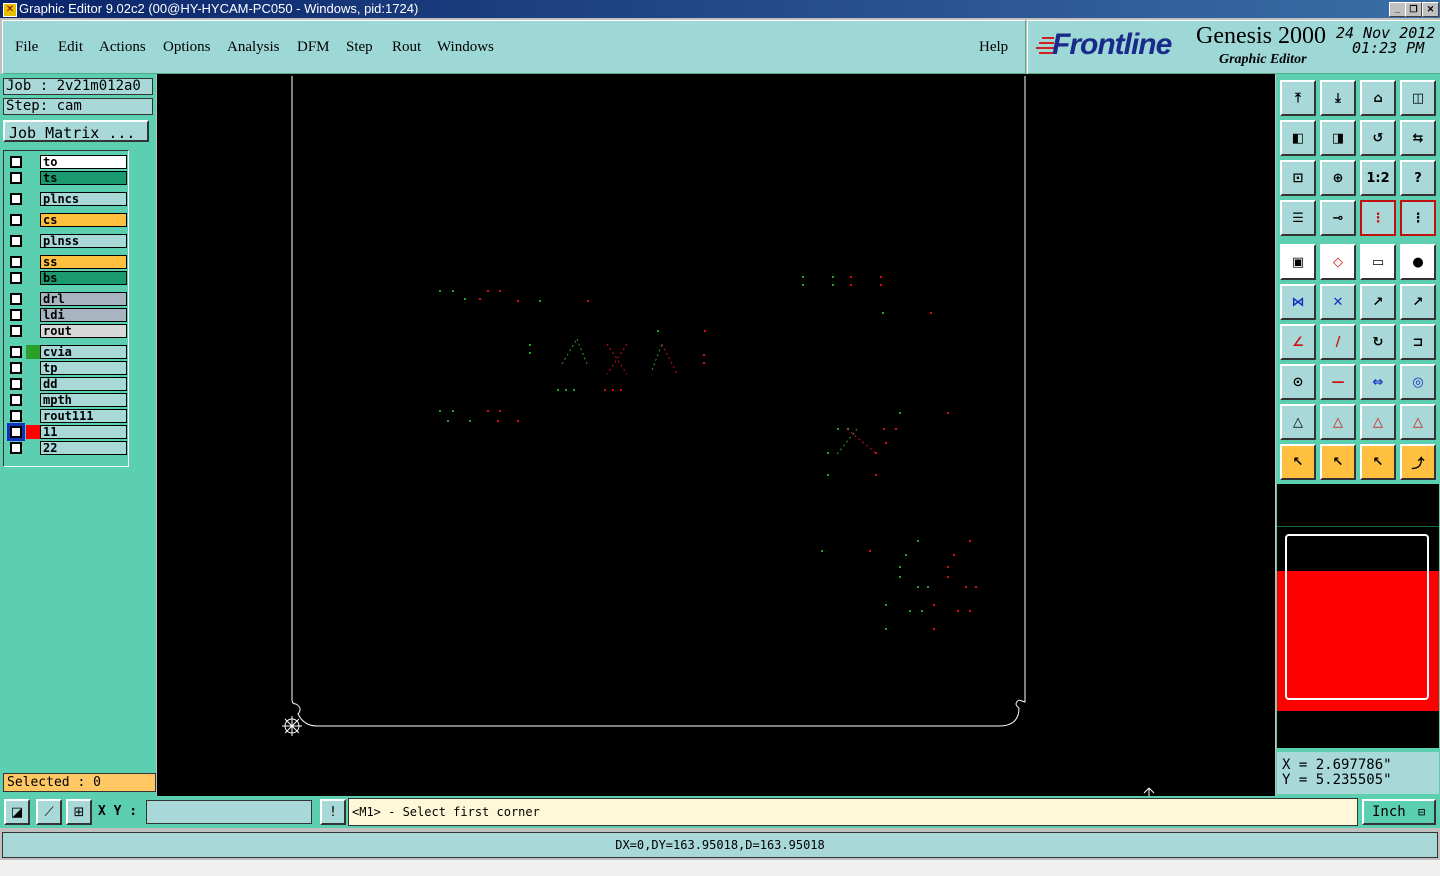 The image size is (1440, 876). I want to click on layer-row-rout111: rout111, so click(66, 416).